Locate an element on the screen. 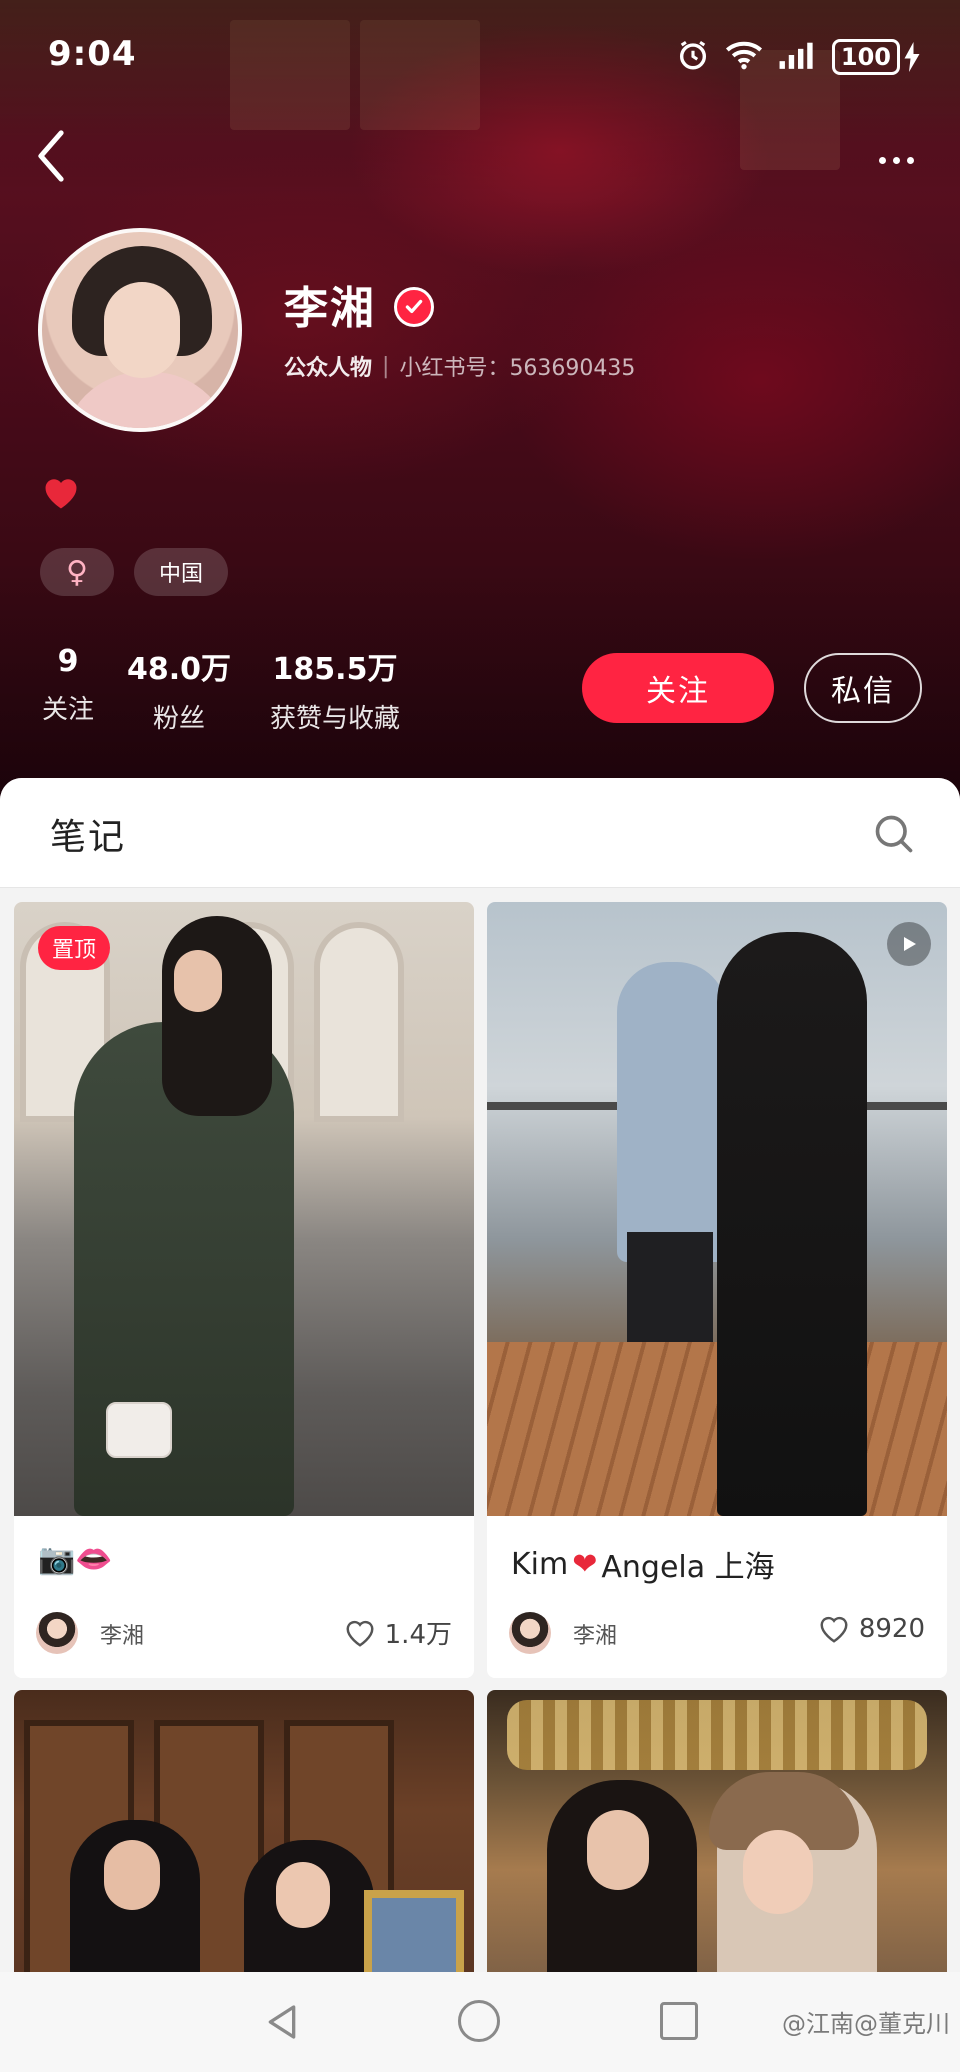 This screenshot has height=2072, width=960. region-tag: 中国 is located at coordinates (181, 572).